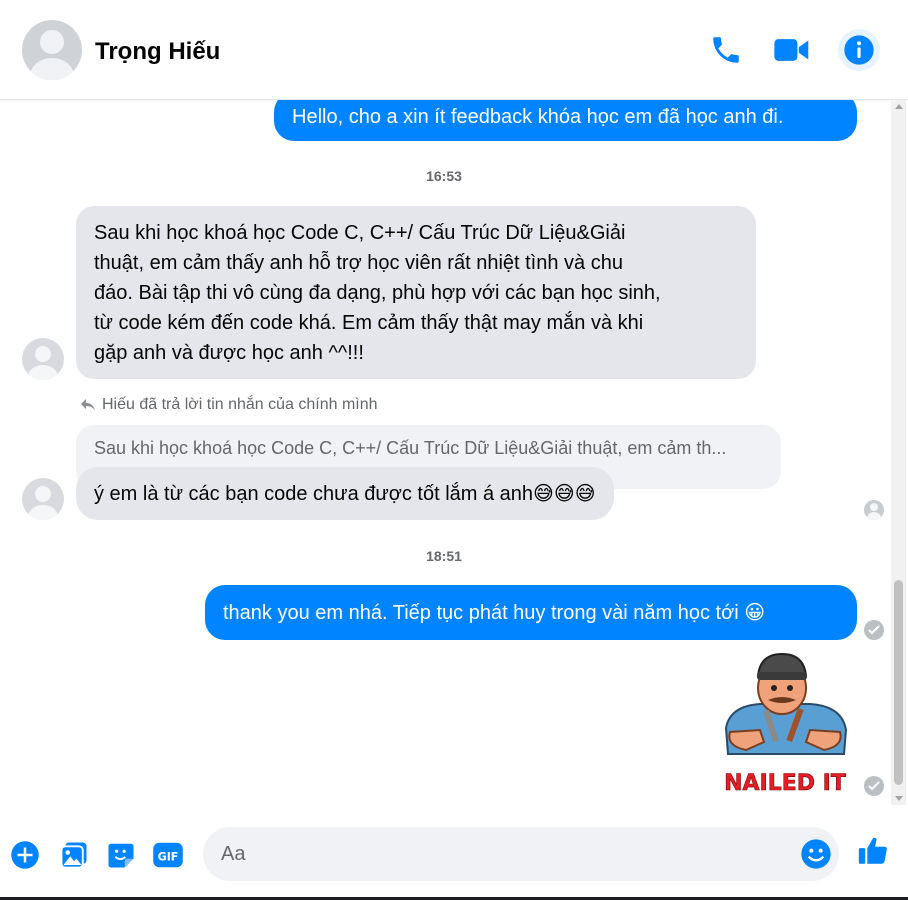 Image resolution: width=908 pixels, height=900 pixels. I want to click on photo-icon, so click(74, 855).